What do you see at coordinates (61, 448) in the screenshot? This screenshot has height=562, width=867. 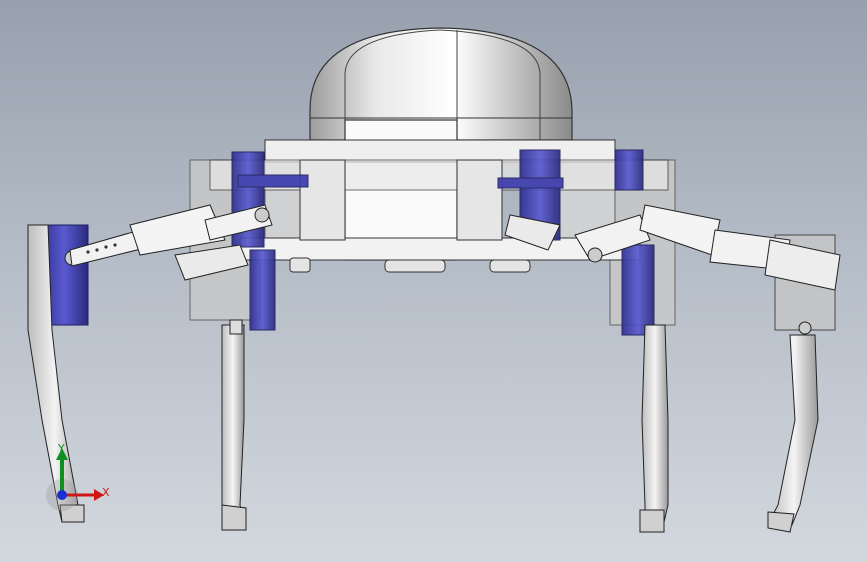 I see `y-axis-label: Y` at bounding box center [61, 448].